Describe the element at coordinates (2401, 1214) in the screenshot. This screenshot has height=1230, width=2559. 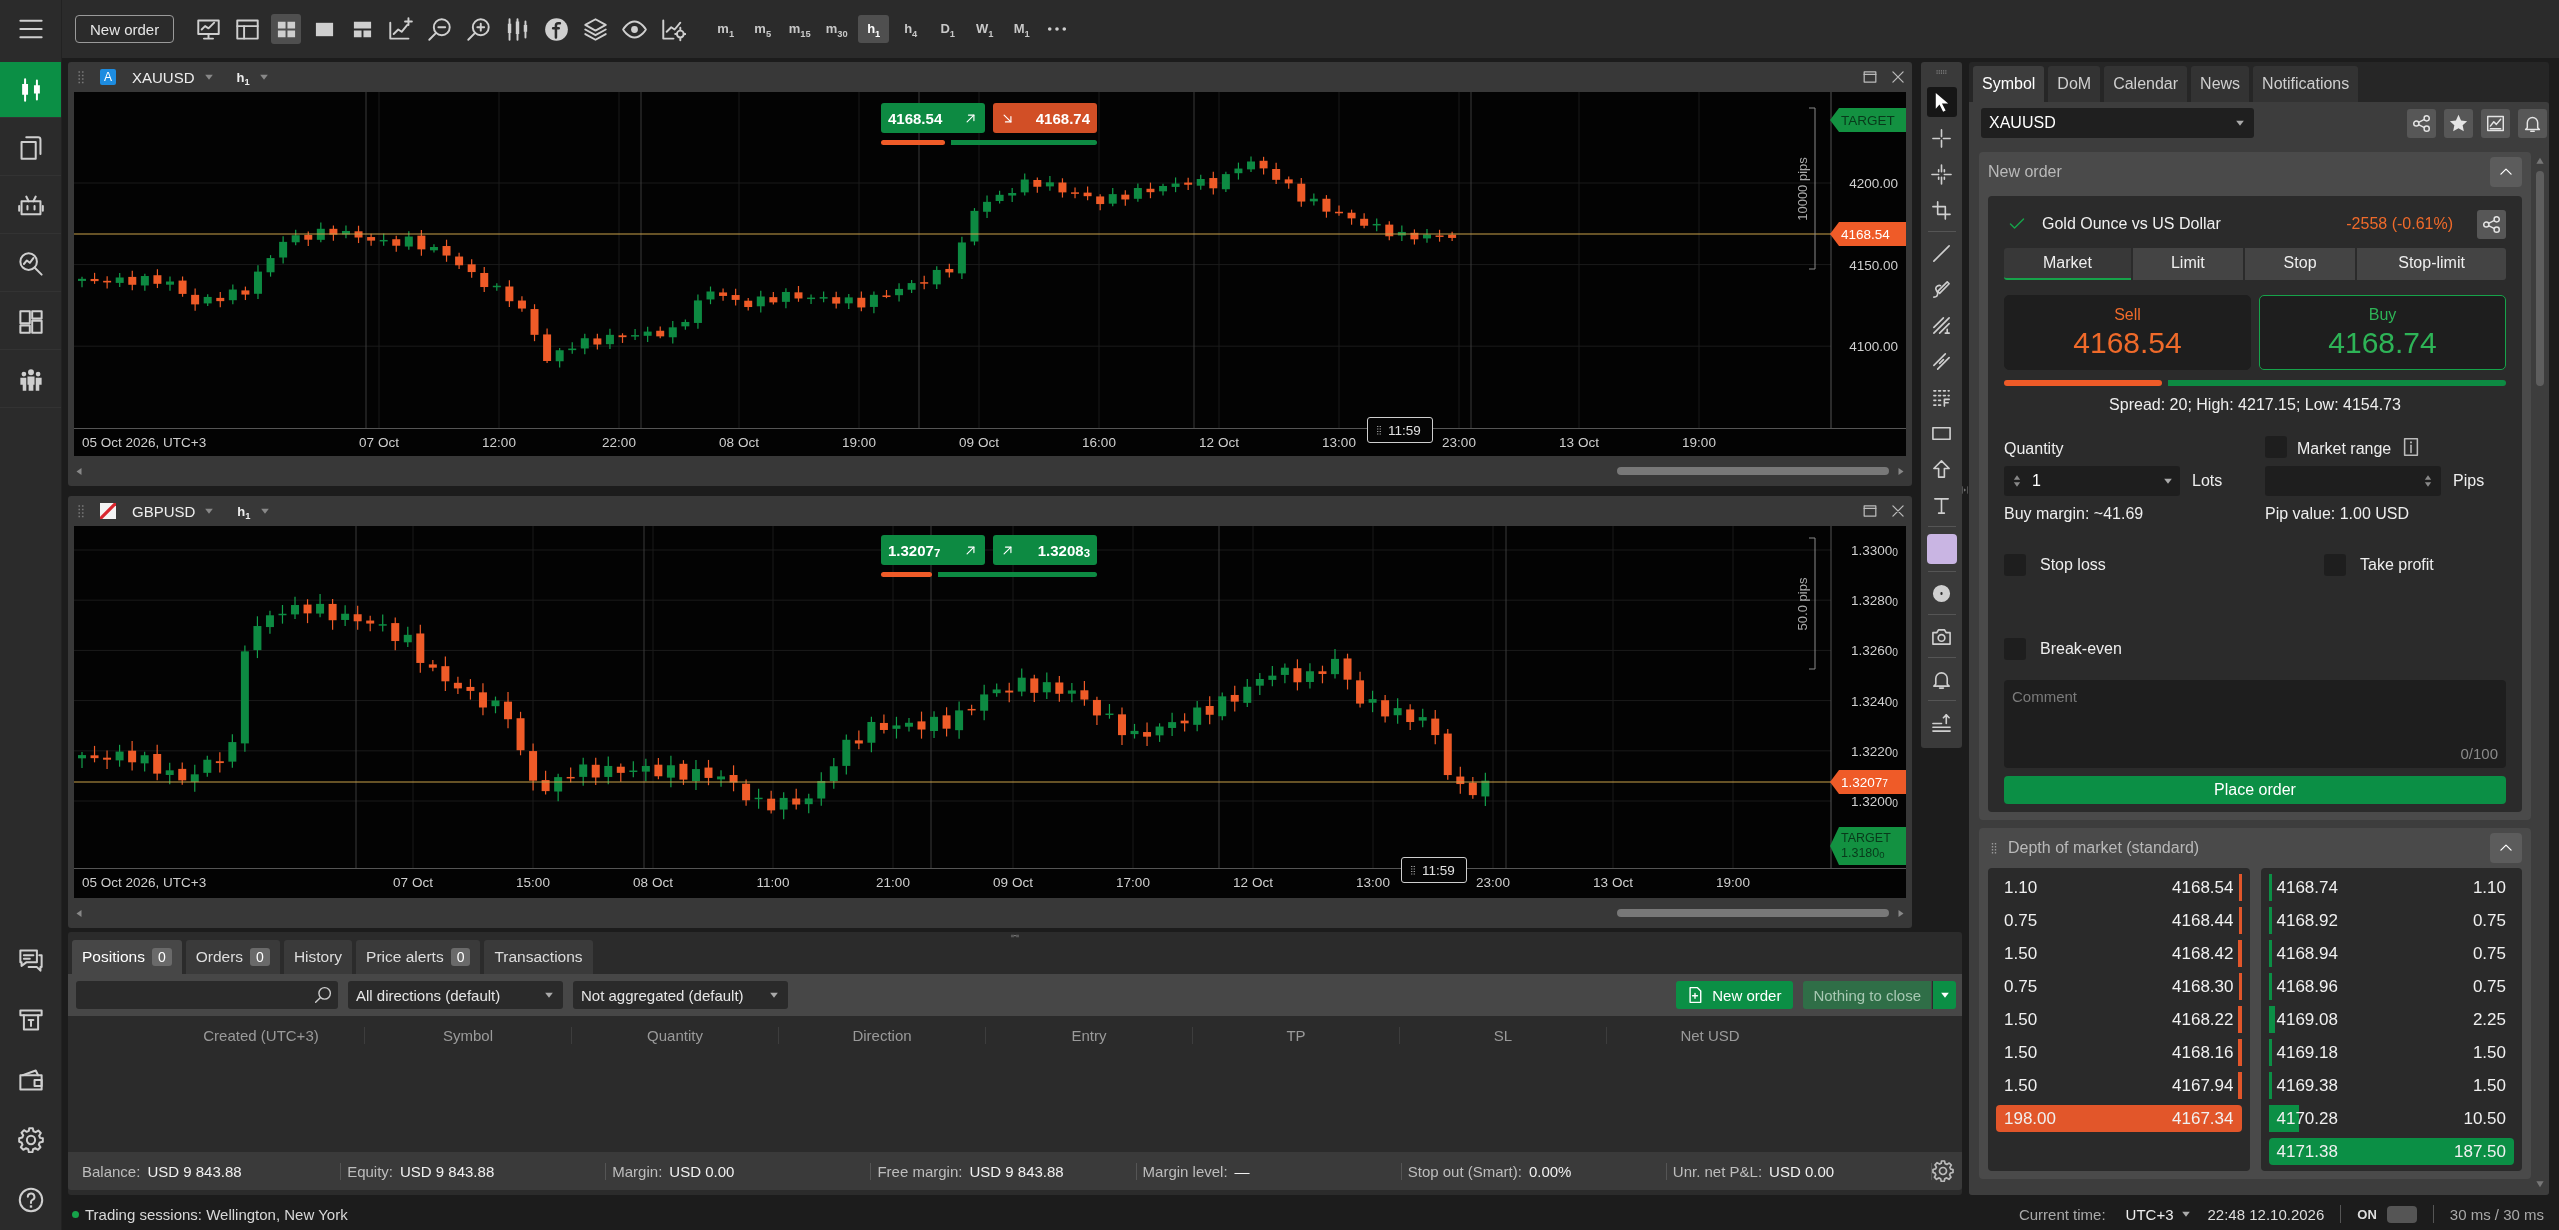
I see `toggle-switch` at that location.